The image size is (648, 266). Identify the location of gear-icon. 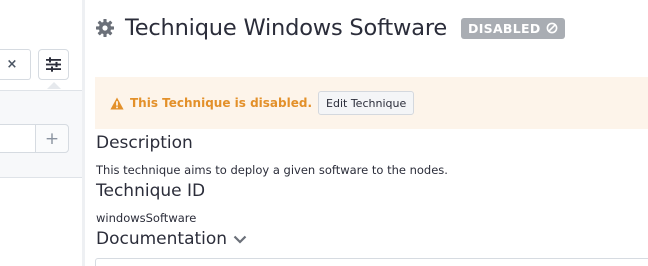
(105, 28).